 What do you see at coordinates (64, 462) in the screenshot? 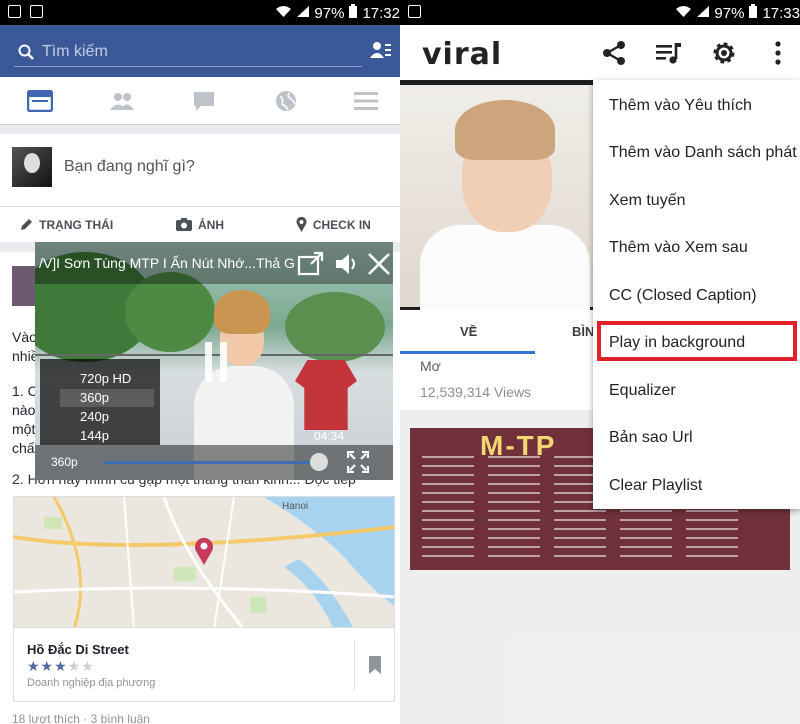
I see `quality-button: 360p` at bounding box center [64, 462].